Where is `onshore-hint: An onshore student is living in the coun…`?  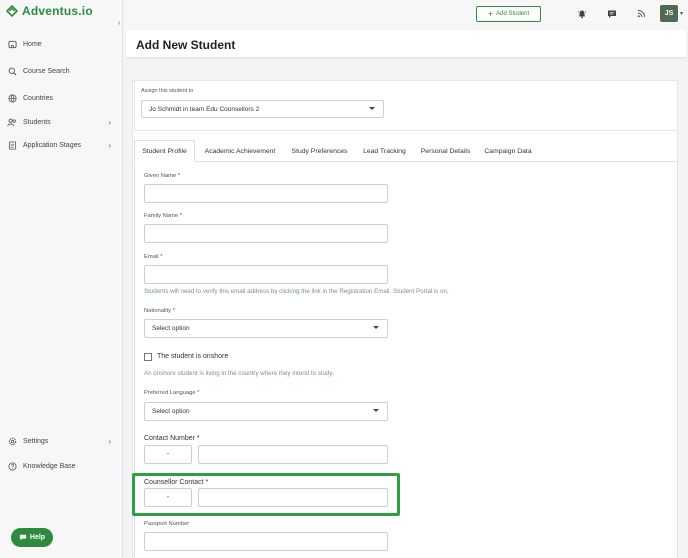 onshore-hint: An onshore student is living in the coun… is located at coordinates (239, 373).